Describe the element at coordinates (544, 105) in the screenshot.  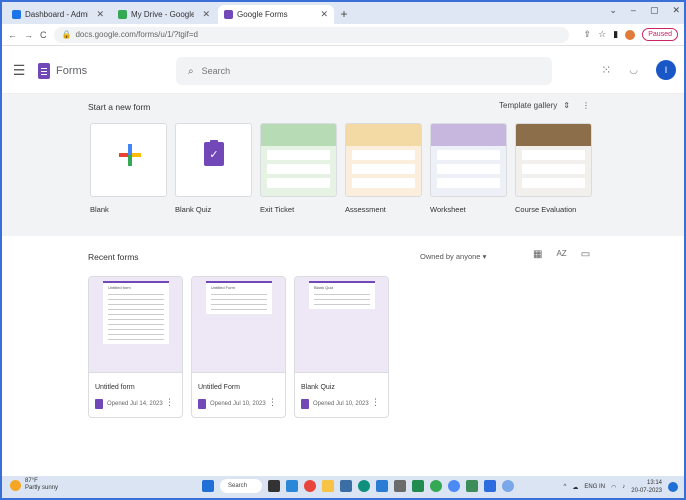
I see `template-gallery-button: Template gallery ⇕ ⋮` at that location.